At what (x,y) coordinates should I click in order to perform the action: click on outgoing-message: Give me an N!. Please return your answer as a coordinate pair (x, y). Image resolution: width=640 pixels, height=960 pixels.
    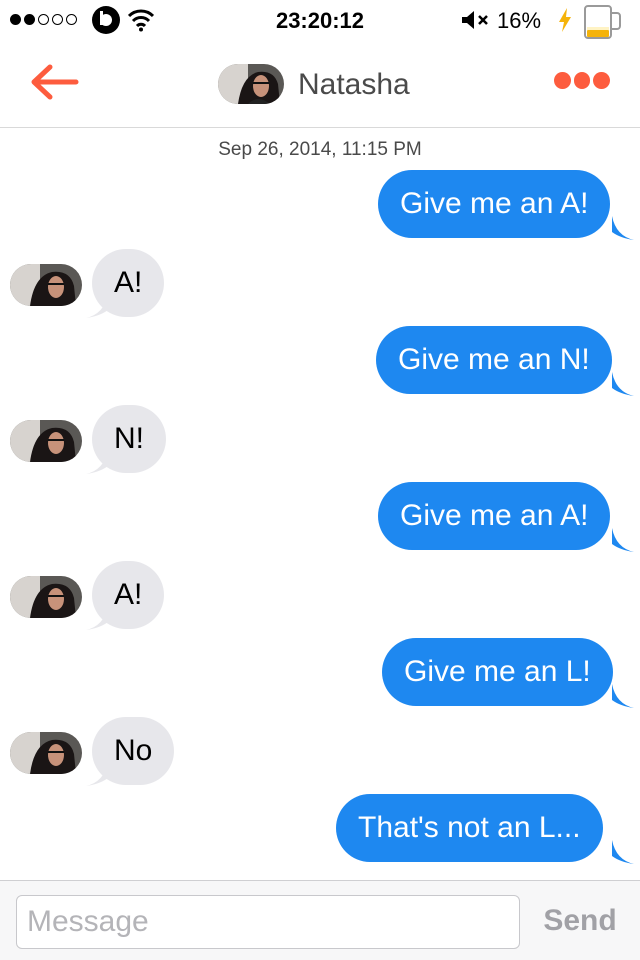
    Looking at the image, I should click on (494, 360).